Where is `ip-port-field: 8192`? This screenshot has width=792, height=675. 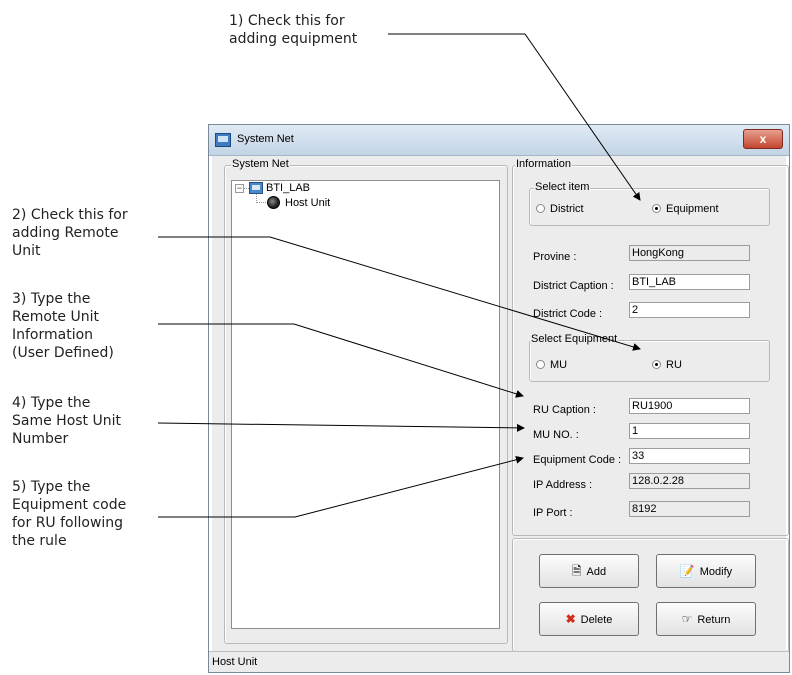 ip-port-field: 8192 is located at coordinates (689, 509).